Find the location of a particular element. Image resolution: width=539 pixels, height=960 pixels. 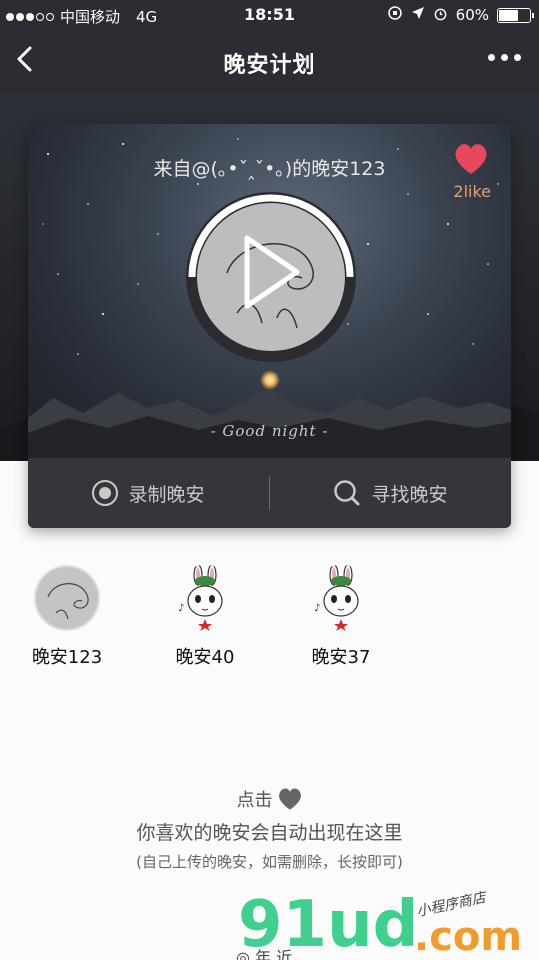

star-glow is located at coordinates (270, 380).